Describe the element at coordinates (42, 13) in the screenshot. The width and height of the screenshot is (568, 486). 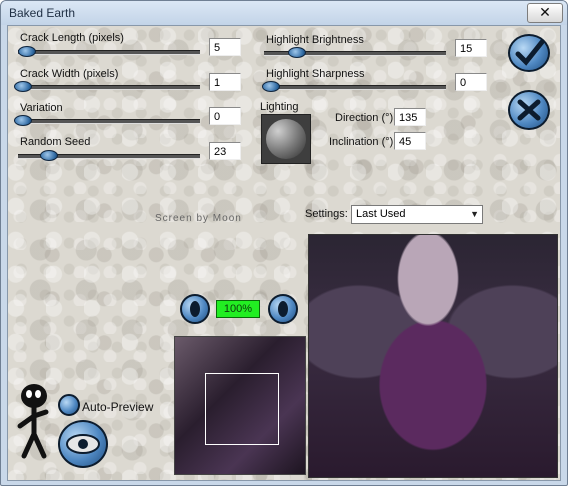
I see `window-title: Baked Earth` at that location.